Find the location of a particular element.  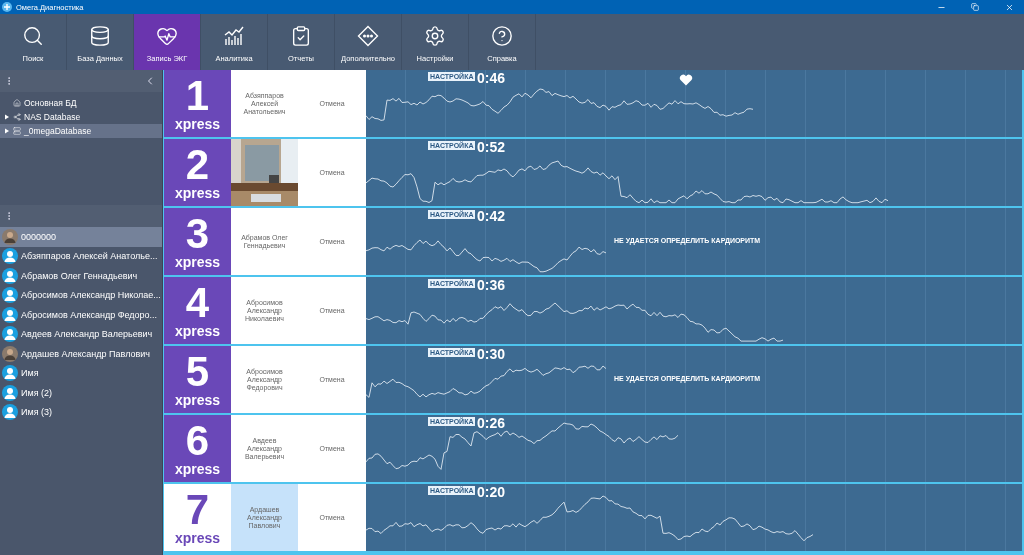

diamond-dots-icon is located at coordinates (368, 36).